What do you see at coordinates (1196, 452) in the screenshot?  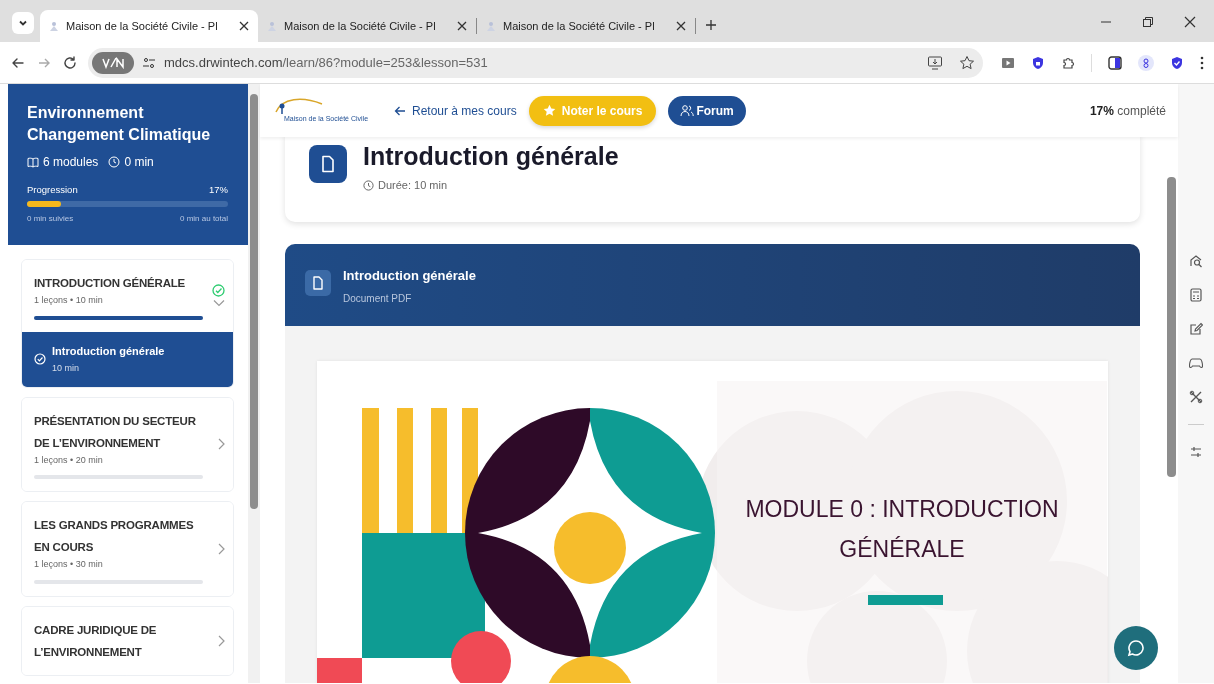 I see `sliders-icon` at bounding box center [1196, 452].